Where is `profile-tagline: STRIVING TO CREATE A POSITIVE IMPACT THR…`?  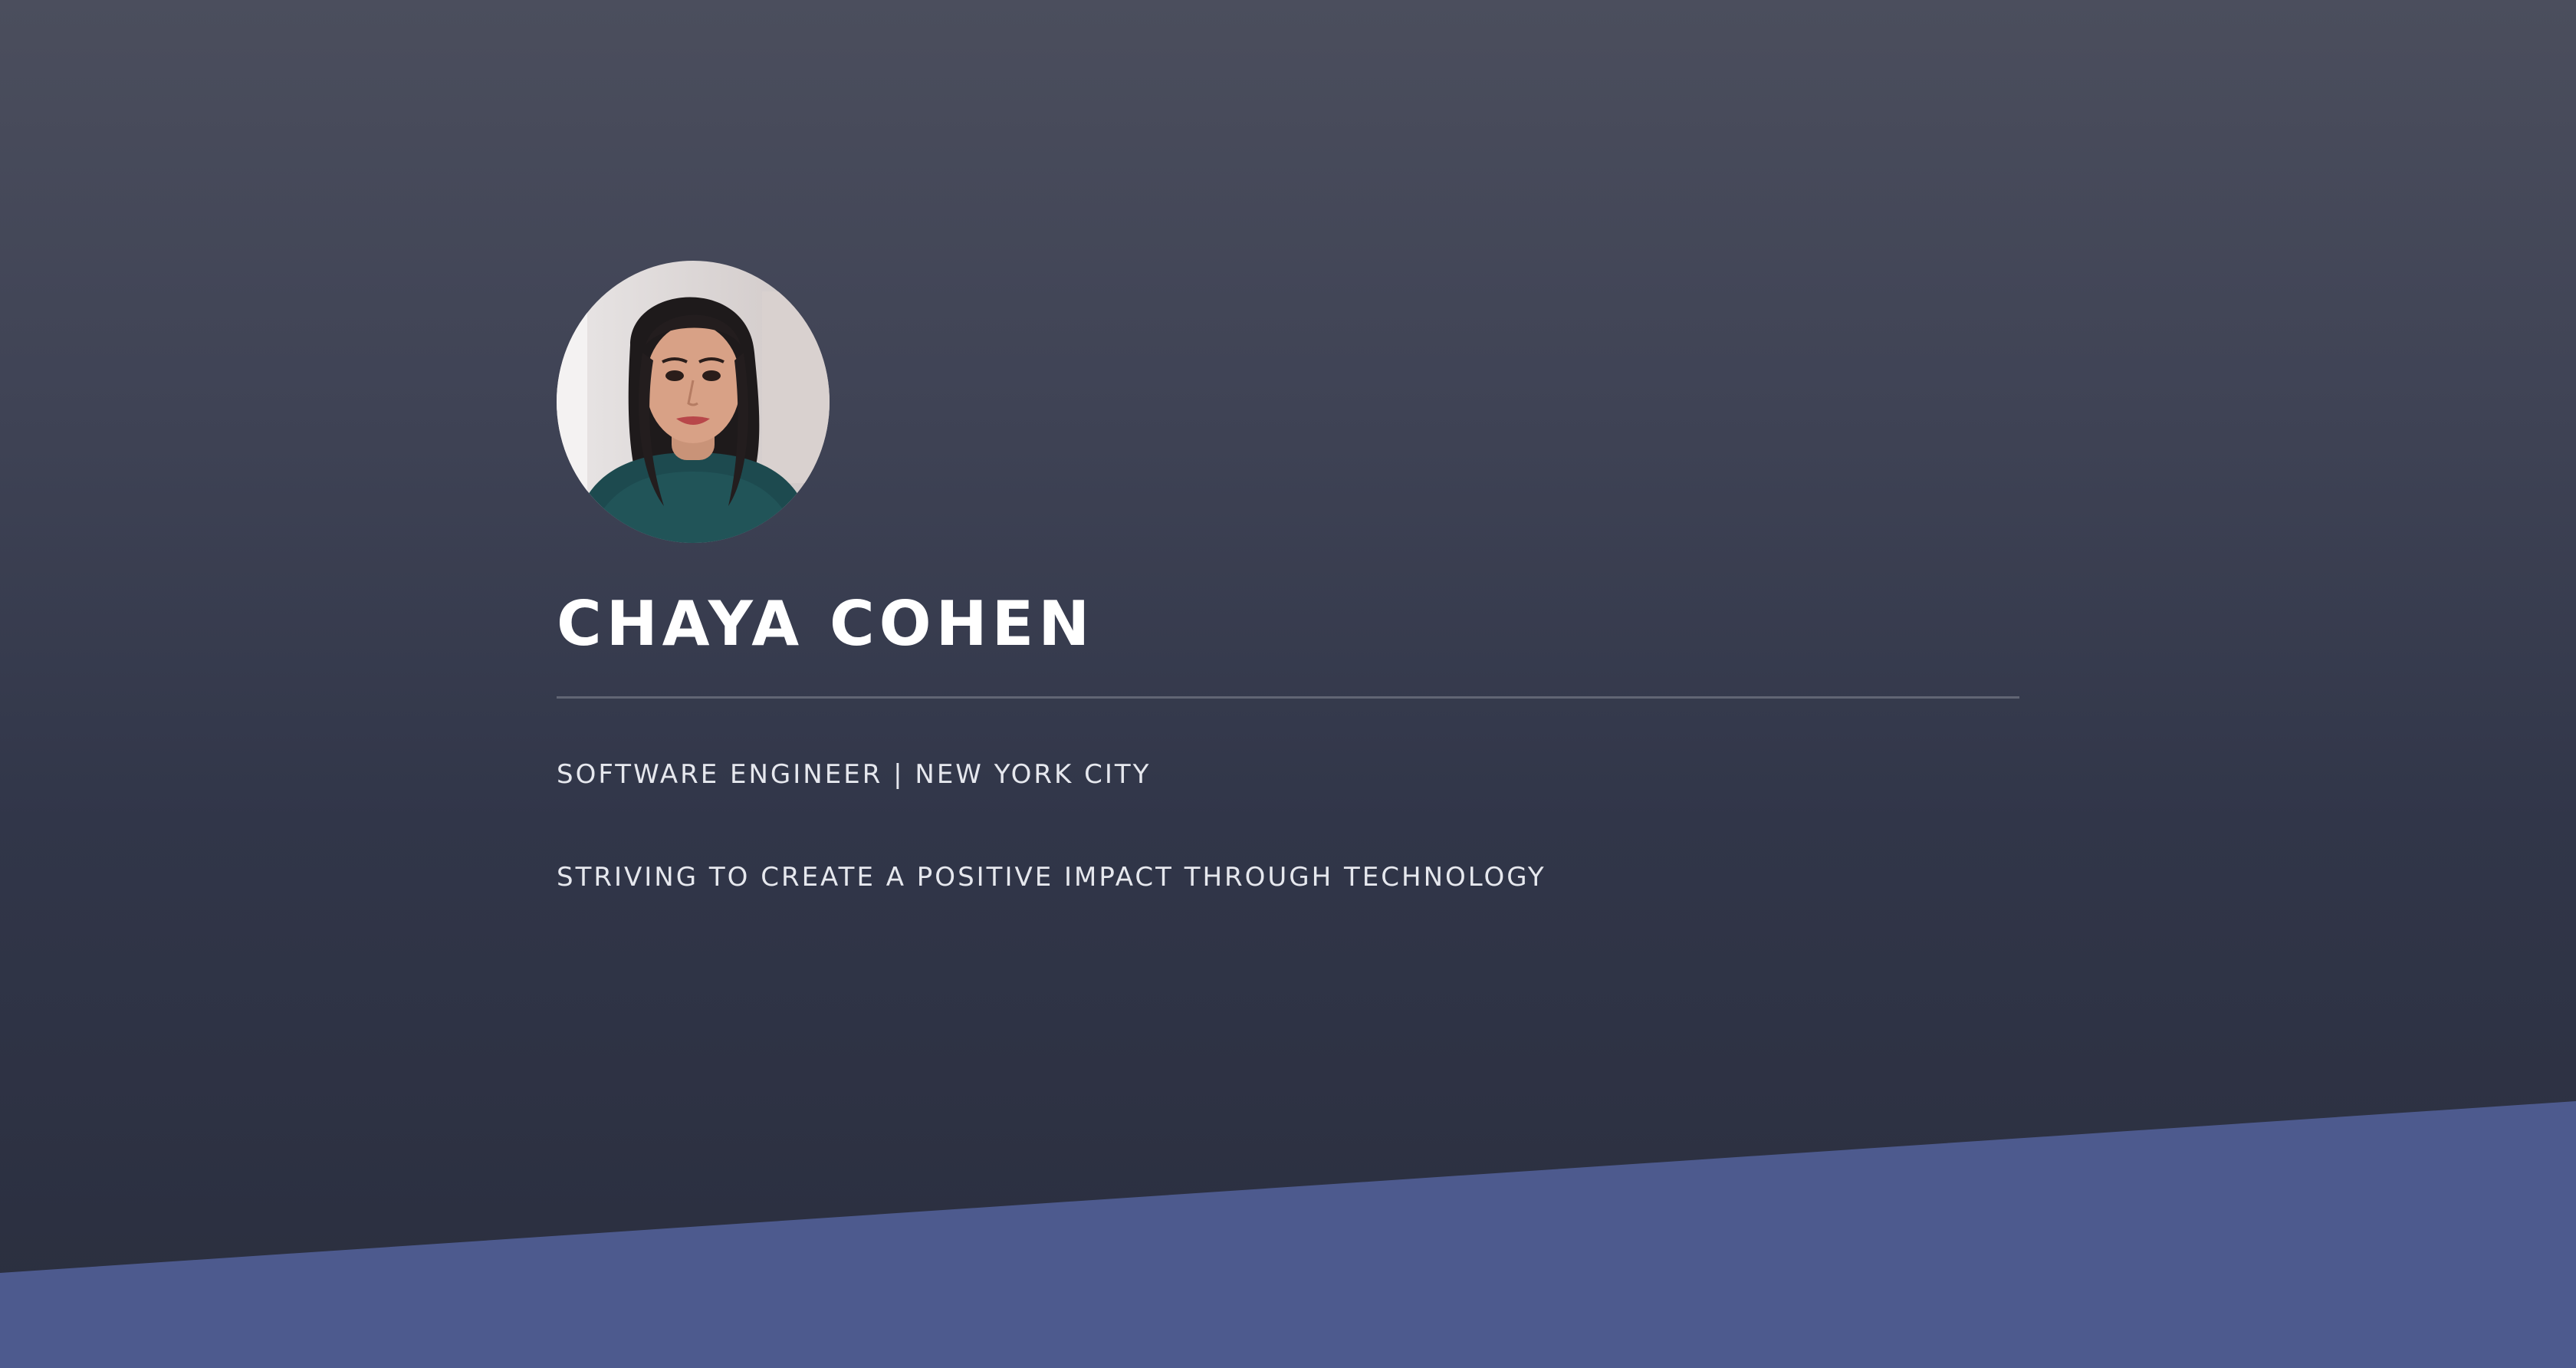
profile-tagline: STRIVING TO CREATE A POSITIVE IMPACT THR… is located at coordinates (1051, 877).